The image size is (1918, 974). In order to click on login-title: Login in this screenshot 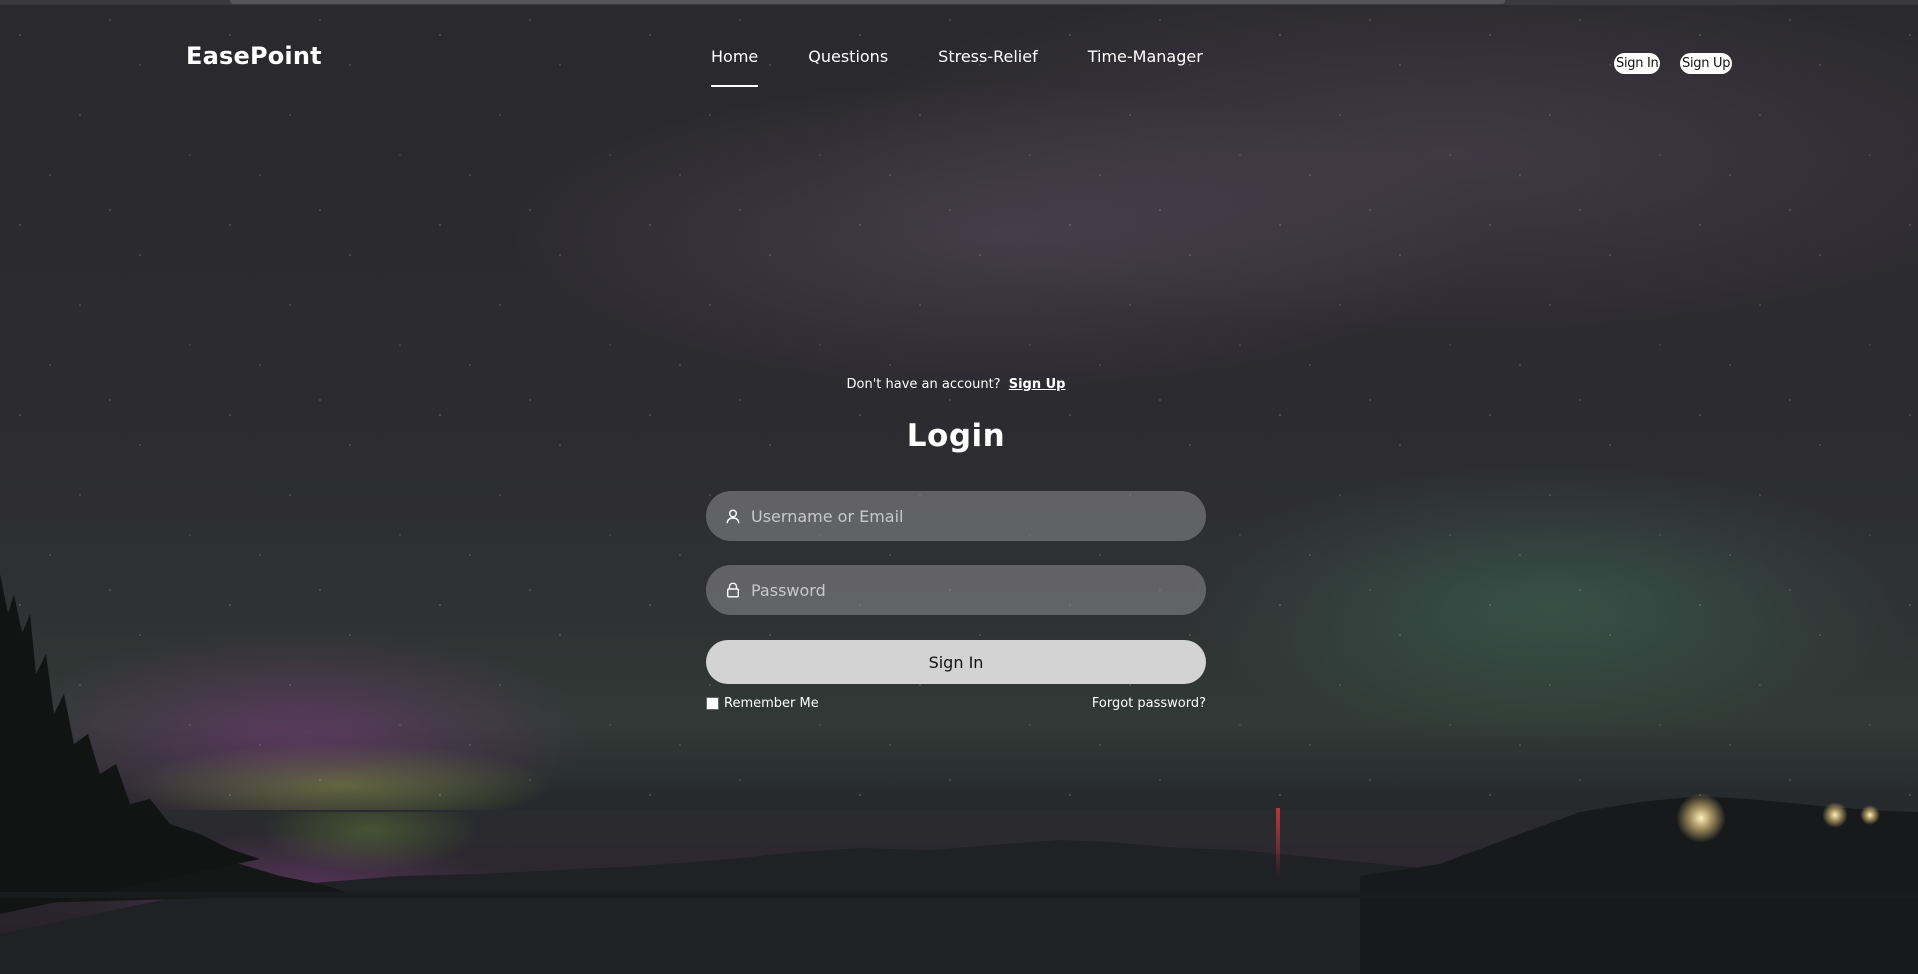, I will do `click(956, 436)`.